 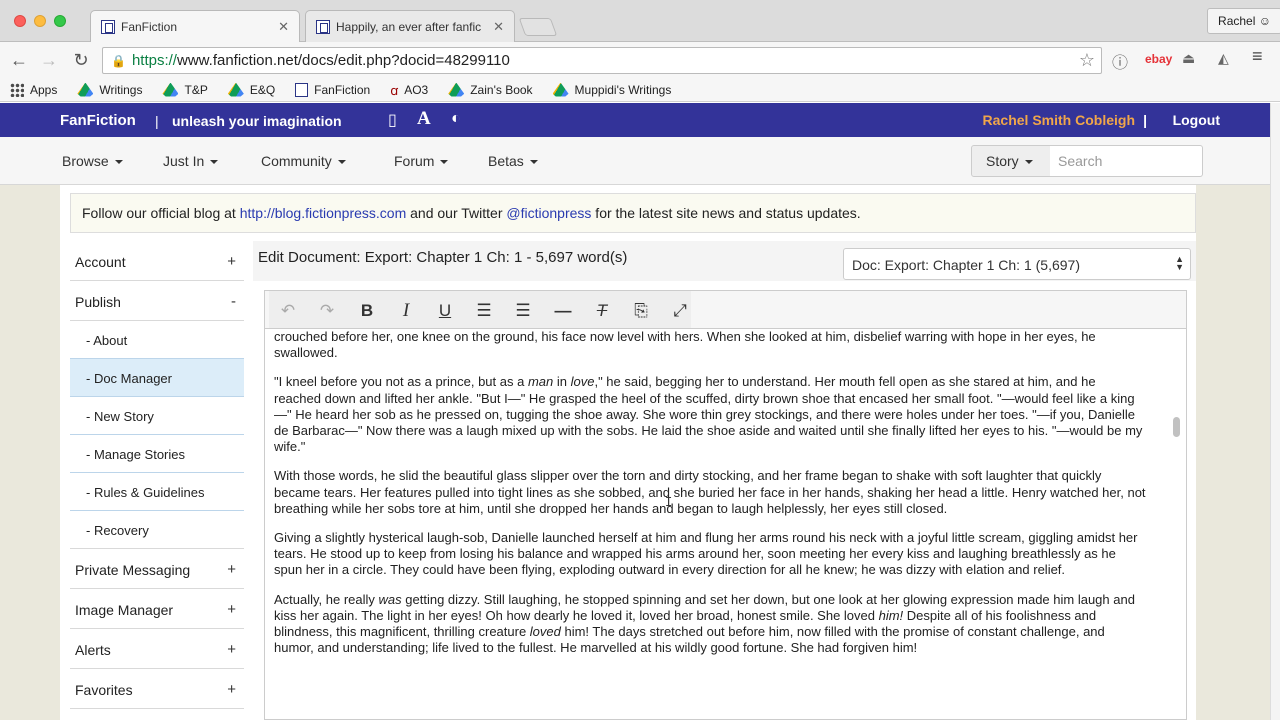 I want to click on collapse-icon: -, so click(x=233, y=301).